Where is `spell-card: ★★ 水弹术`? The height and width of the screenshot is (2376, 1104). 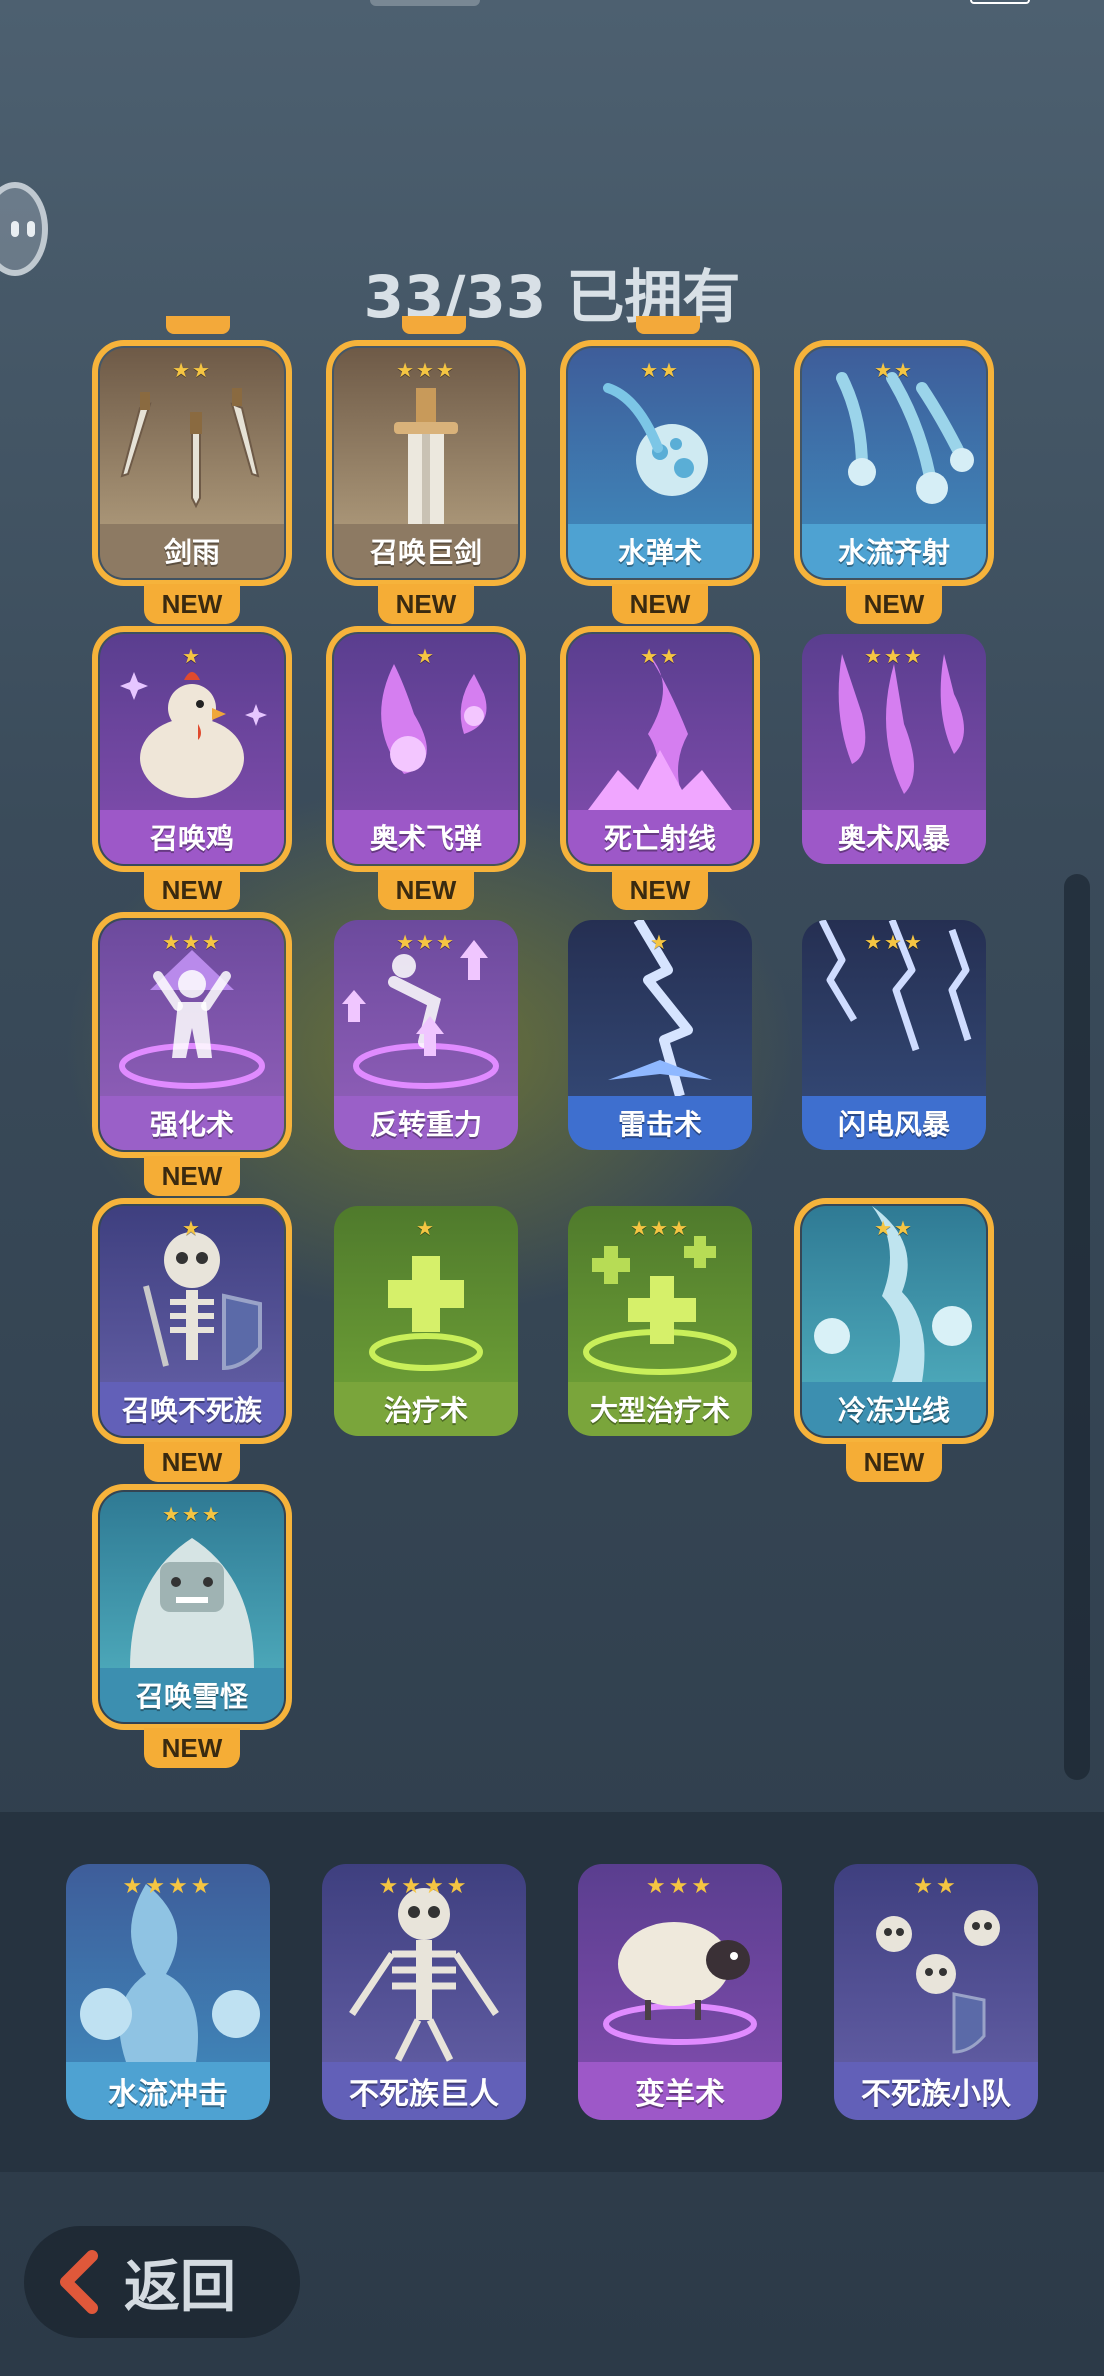 spell-card: ★★ 水弹术 is located at coordinates (660, 463).